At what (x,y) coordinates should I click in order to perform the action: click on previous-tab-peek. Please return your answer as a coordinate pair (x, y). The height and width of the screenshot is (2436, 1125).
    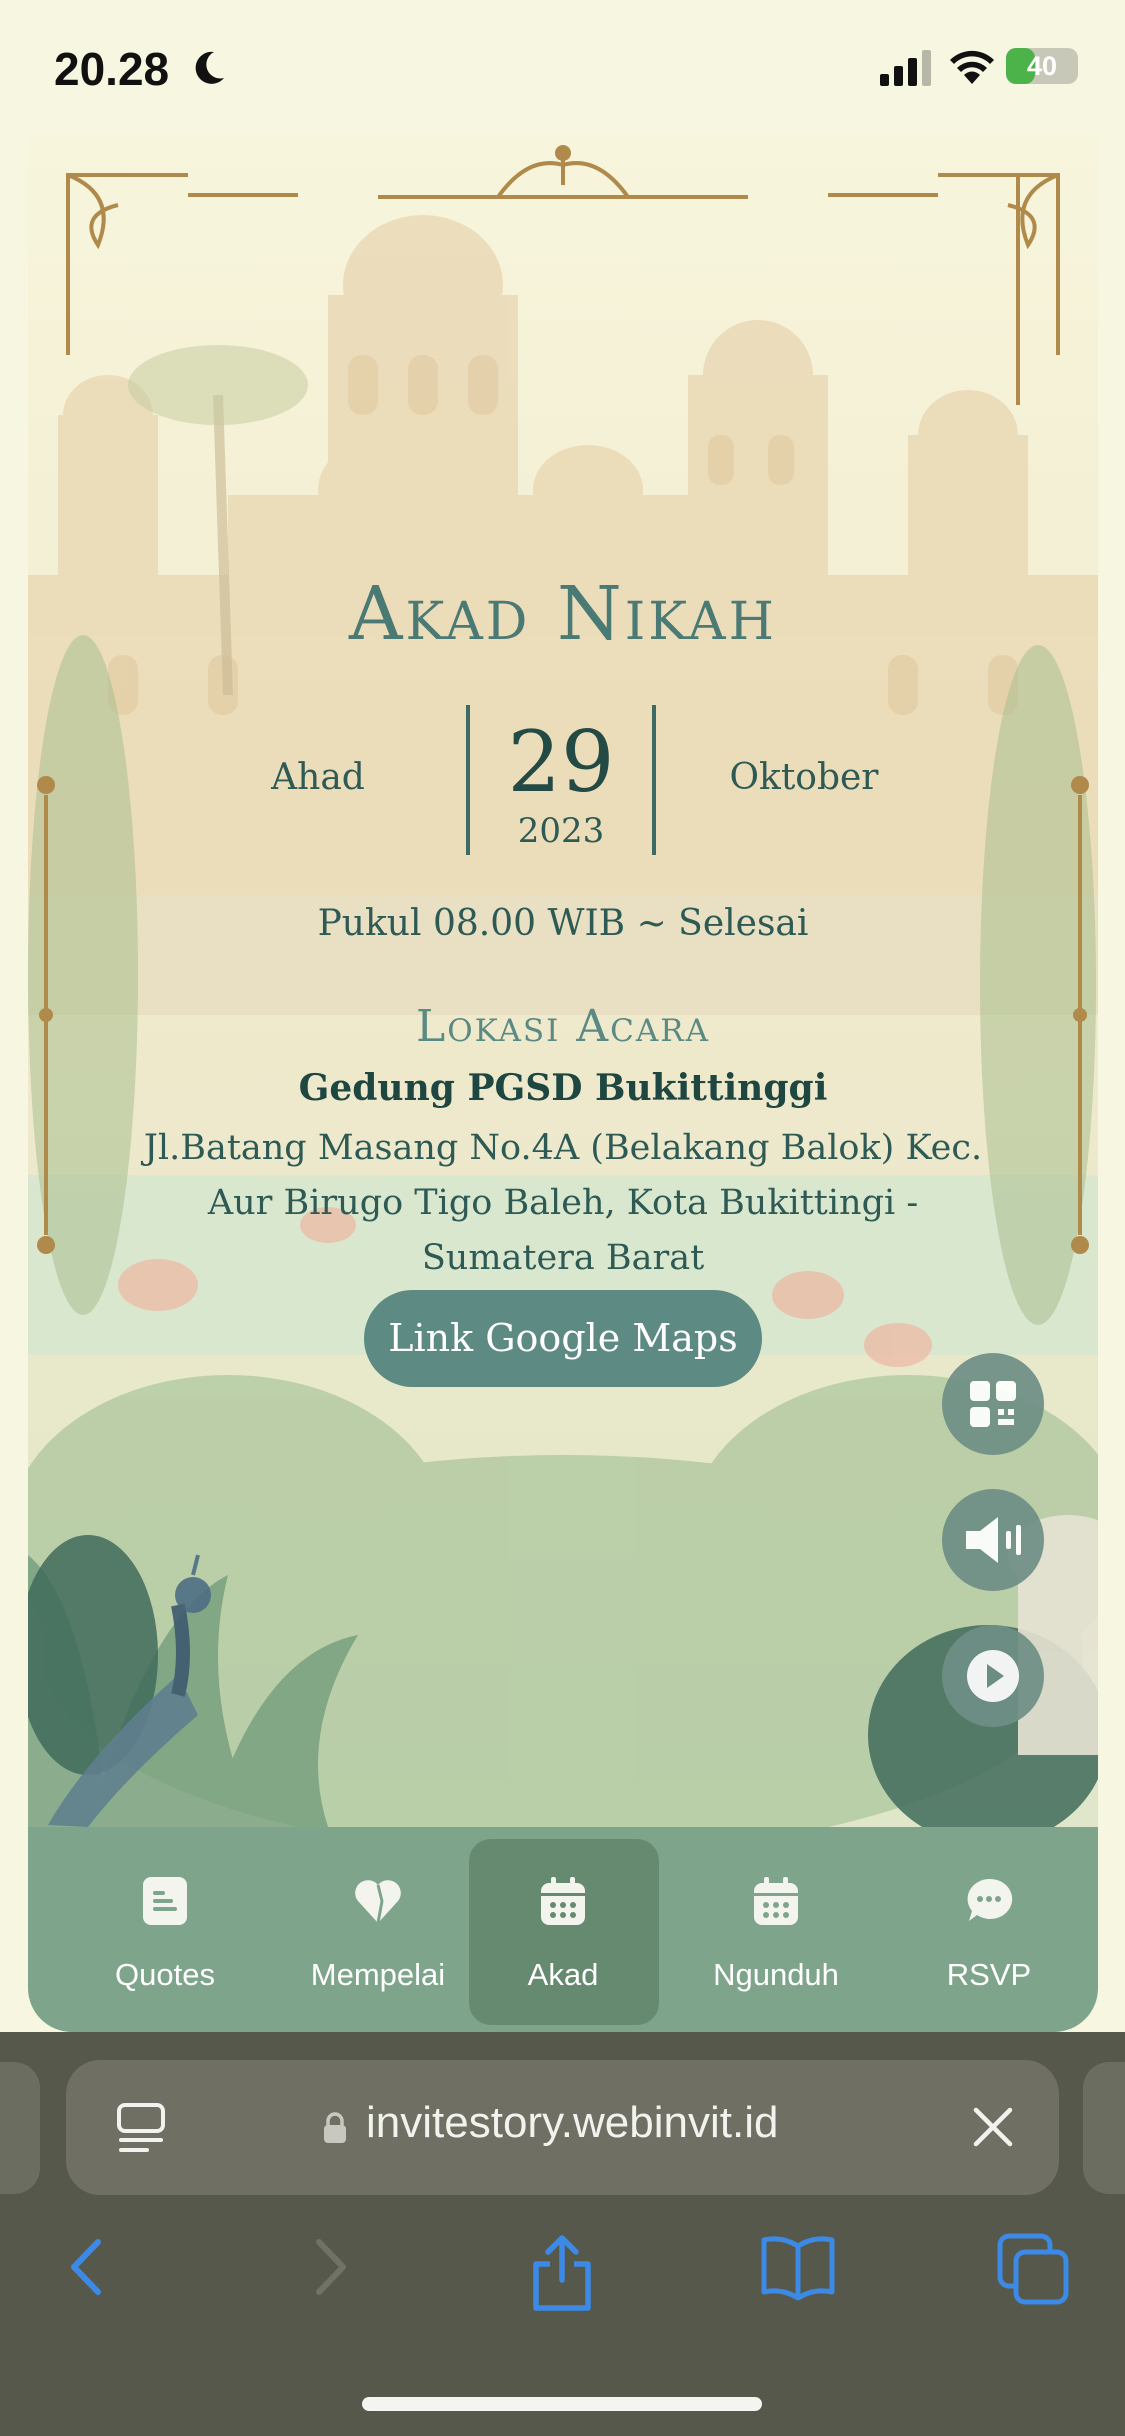
    Looking at the image, I should click on (20, 2128).